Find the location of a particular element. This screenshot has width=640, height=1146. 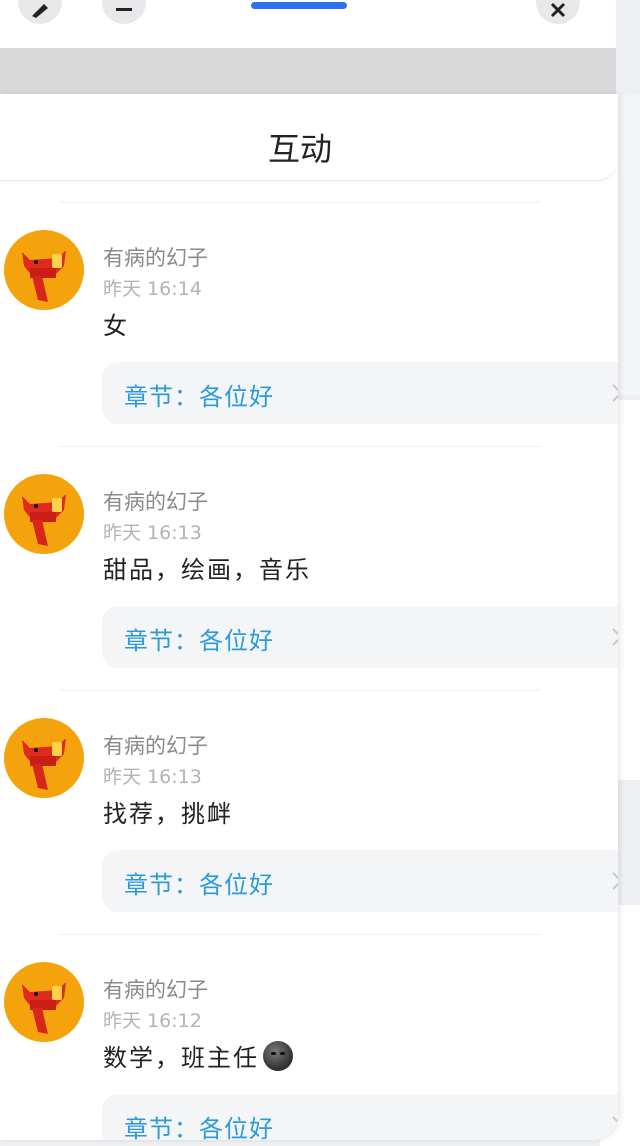

comment-text: 甜品，绘画，音乐 is located at coordinates (207, 567).